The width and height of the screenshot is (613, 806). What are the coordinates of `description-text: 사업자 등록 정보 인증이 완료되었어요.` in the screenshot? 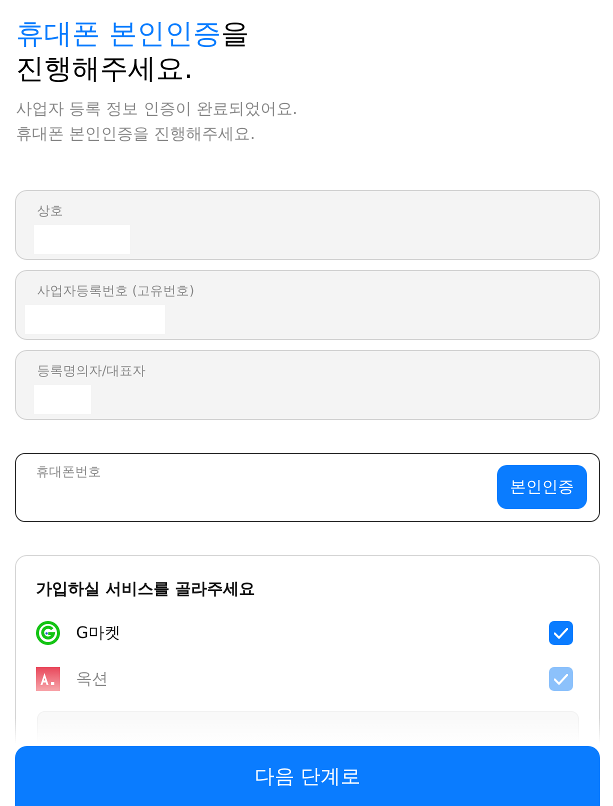 It's located at (157, 109).